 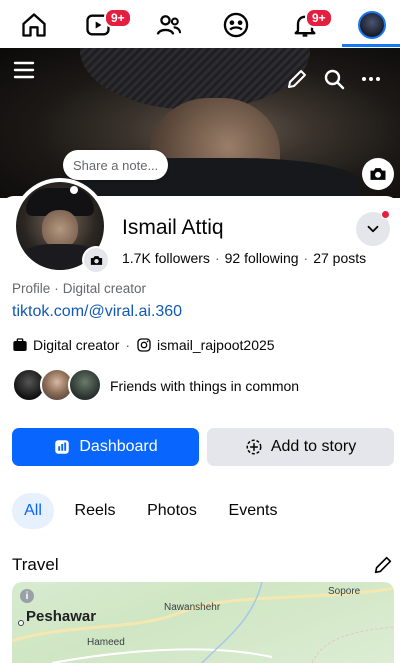 I want to click on tab-photos: Photos, so click(x=172, y=511).